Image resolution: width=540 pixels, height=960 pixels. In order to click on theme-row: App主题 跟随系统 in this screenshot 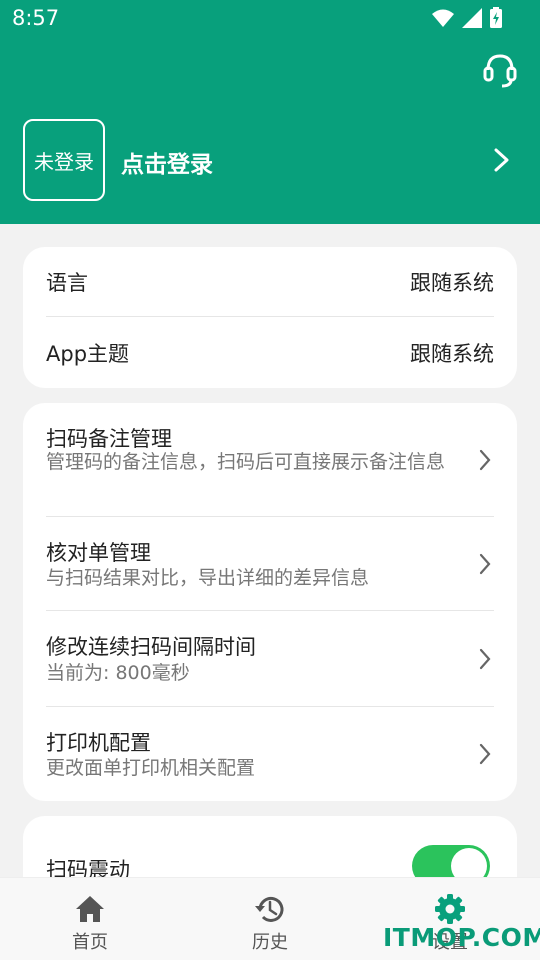, I will do `click(270, 352)`.